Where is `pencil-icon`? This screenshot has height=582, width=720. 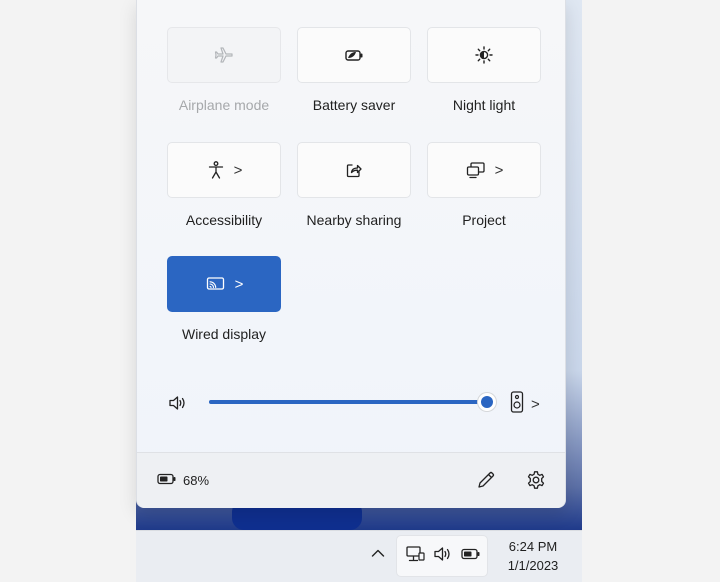 pencil-icon is located at coordinates (486, 483).